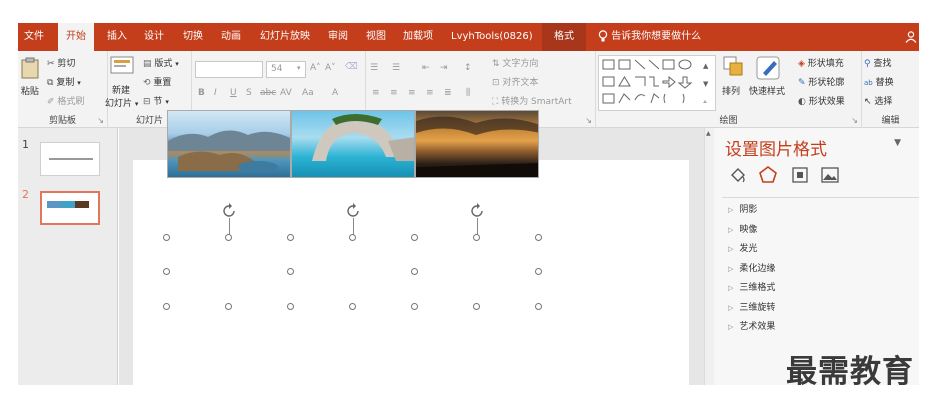 The height and width of the screenshot is (405, 939). Describe the element at coordinates (734, 68) in the screenshot. I see `arrange-icon-wrap` at that location.